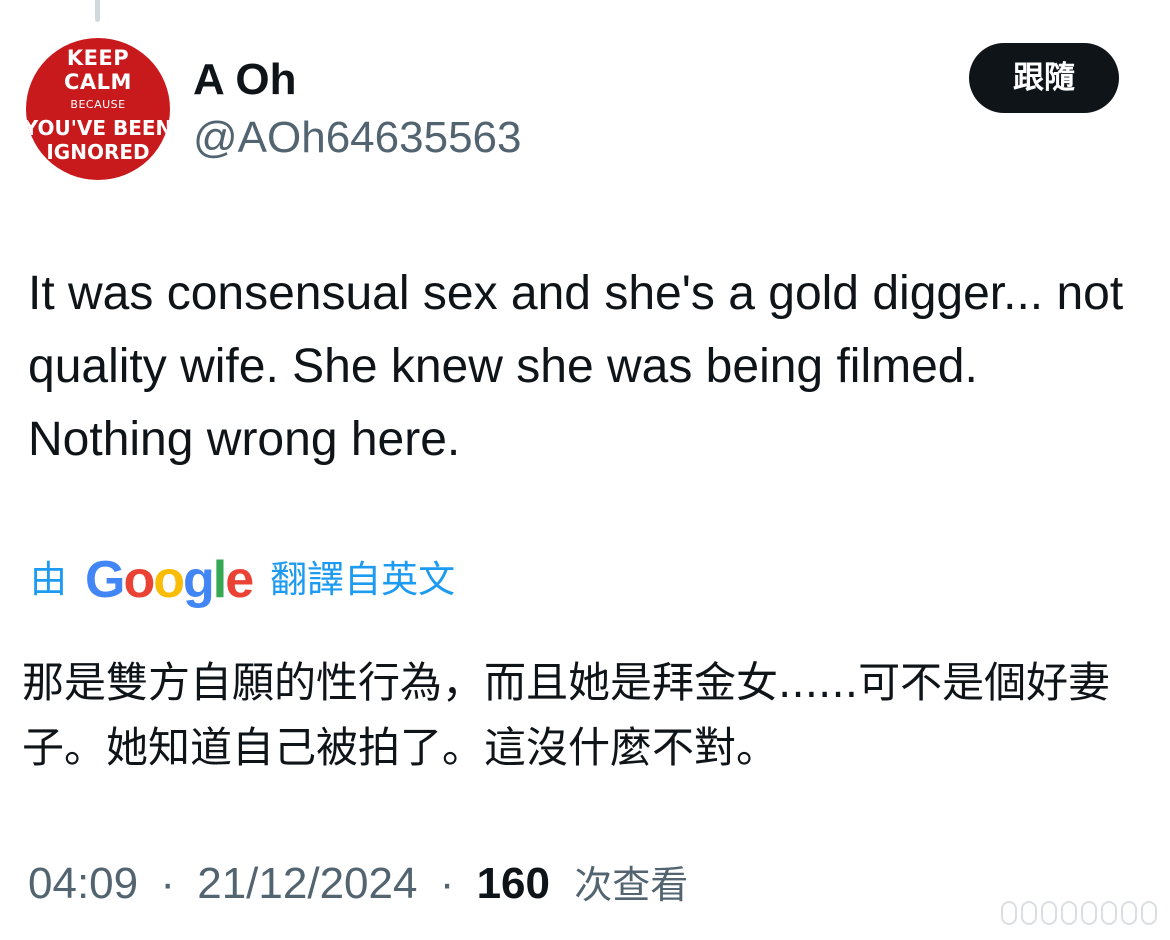  I want to click on translation-suffix: 翻譯自英文, so click(363, 579).